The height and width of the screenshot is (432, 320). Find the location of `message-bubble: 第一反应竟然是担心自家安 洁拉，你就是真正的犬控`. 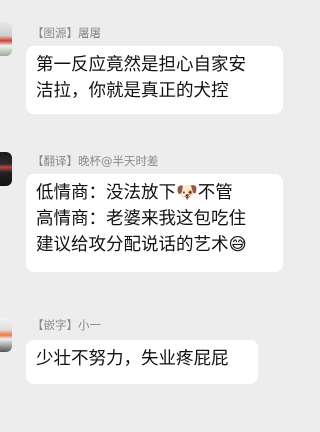

message-bubble: 第一反应竟然是担心自家安 洁拉，你就是真正的犬控 is located at coordinates (154, 80).